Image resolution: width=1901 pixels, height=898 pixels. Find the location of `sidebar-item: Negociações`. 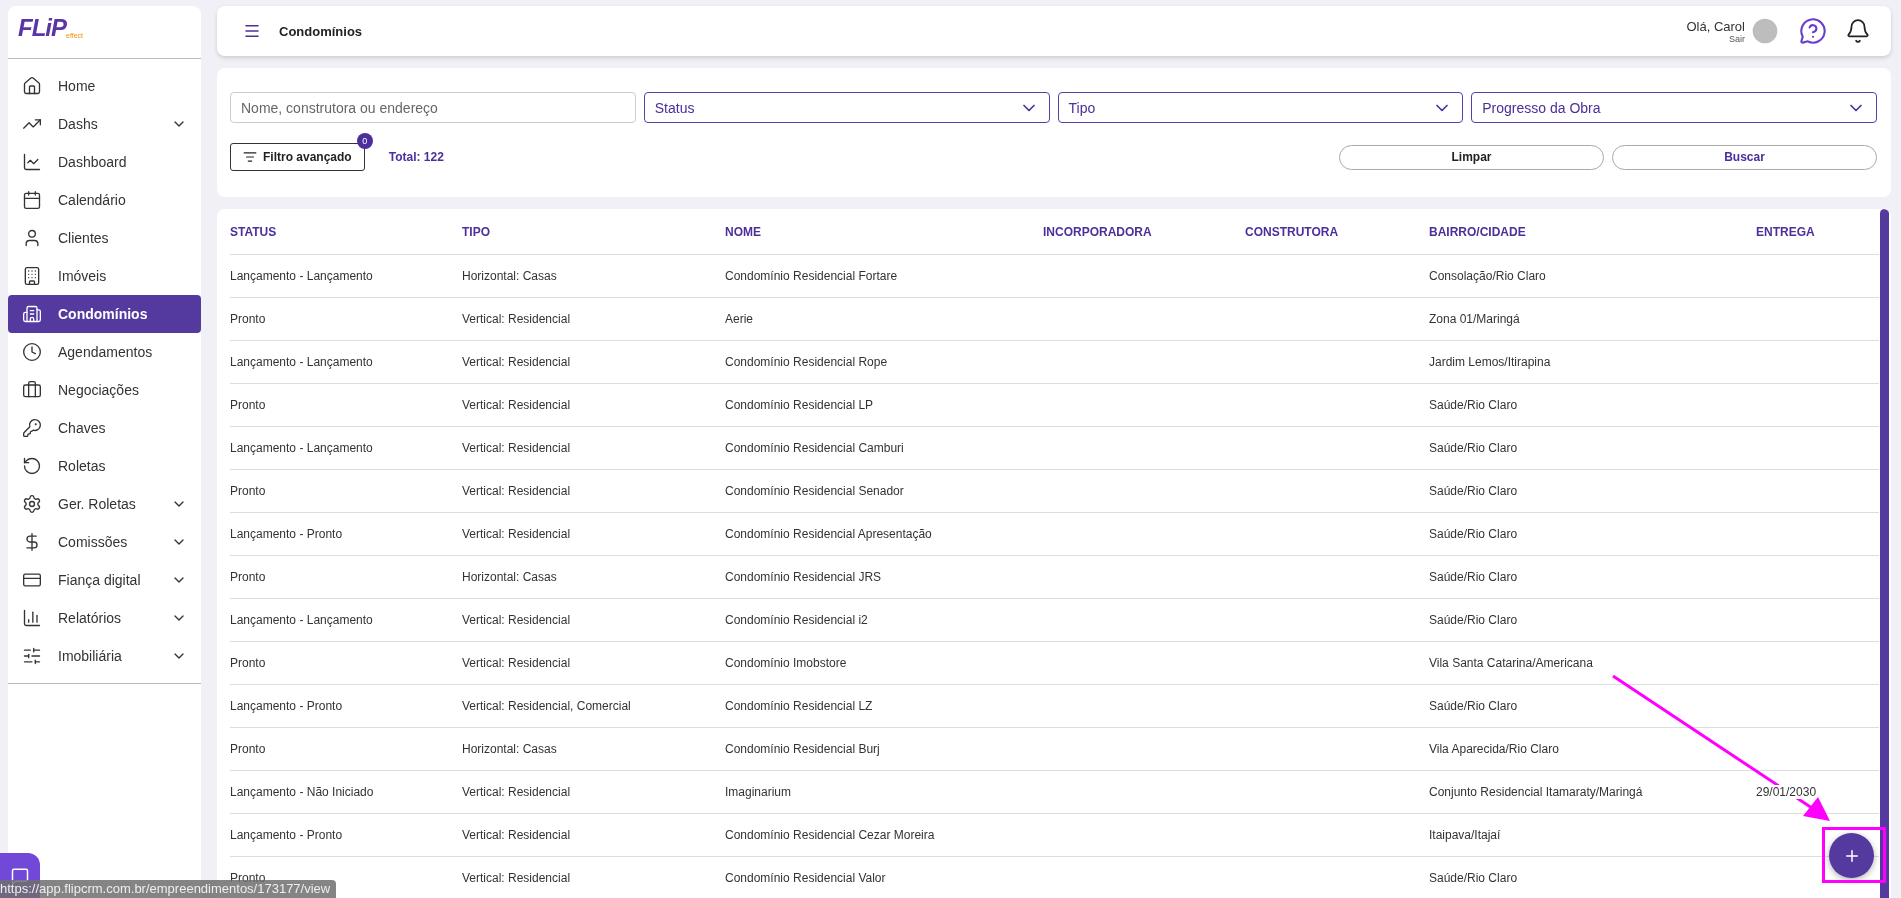

sidebar-item: Negociações is located at coordinates (104, 390).